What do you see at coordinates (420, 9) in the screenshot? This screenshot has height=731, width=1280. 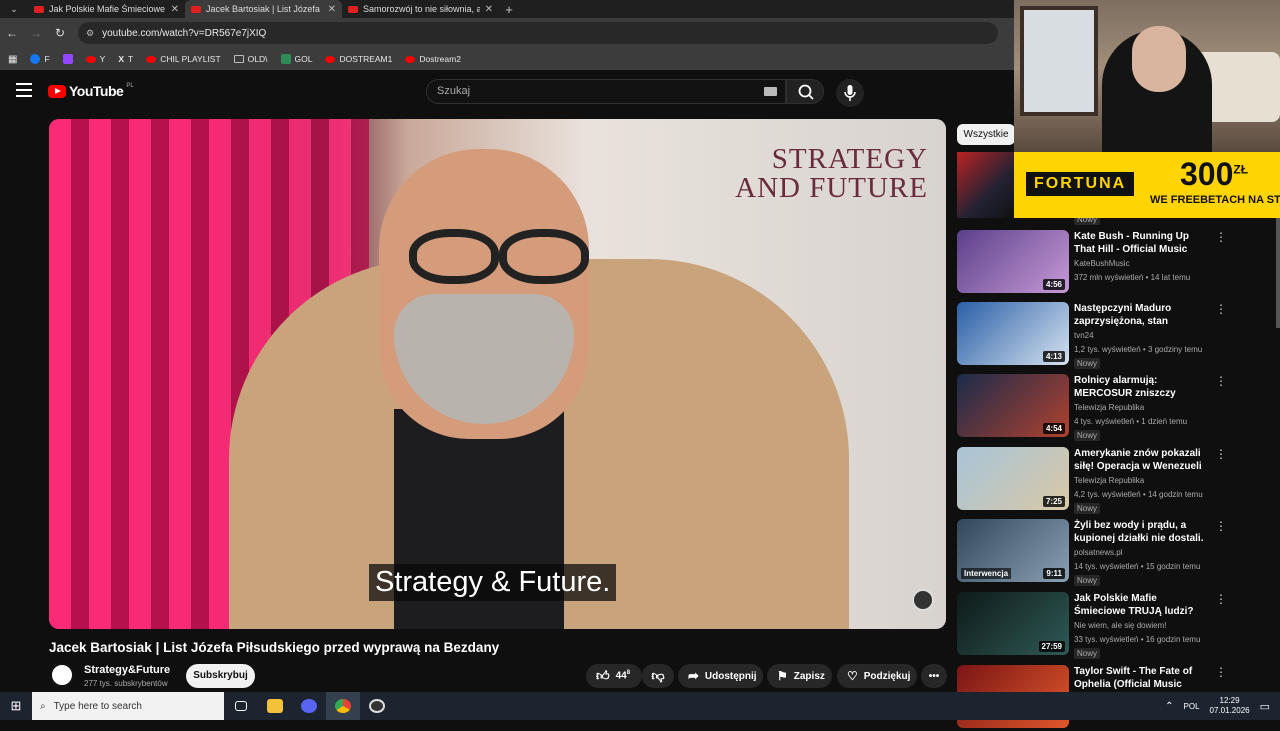 I see `browser-tab: Samorozwój to nie siłownia, a w ✕` at bounding box center [420, 9].